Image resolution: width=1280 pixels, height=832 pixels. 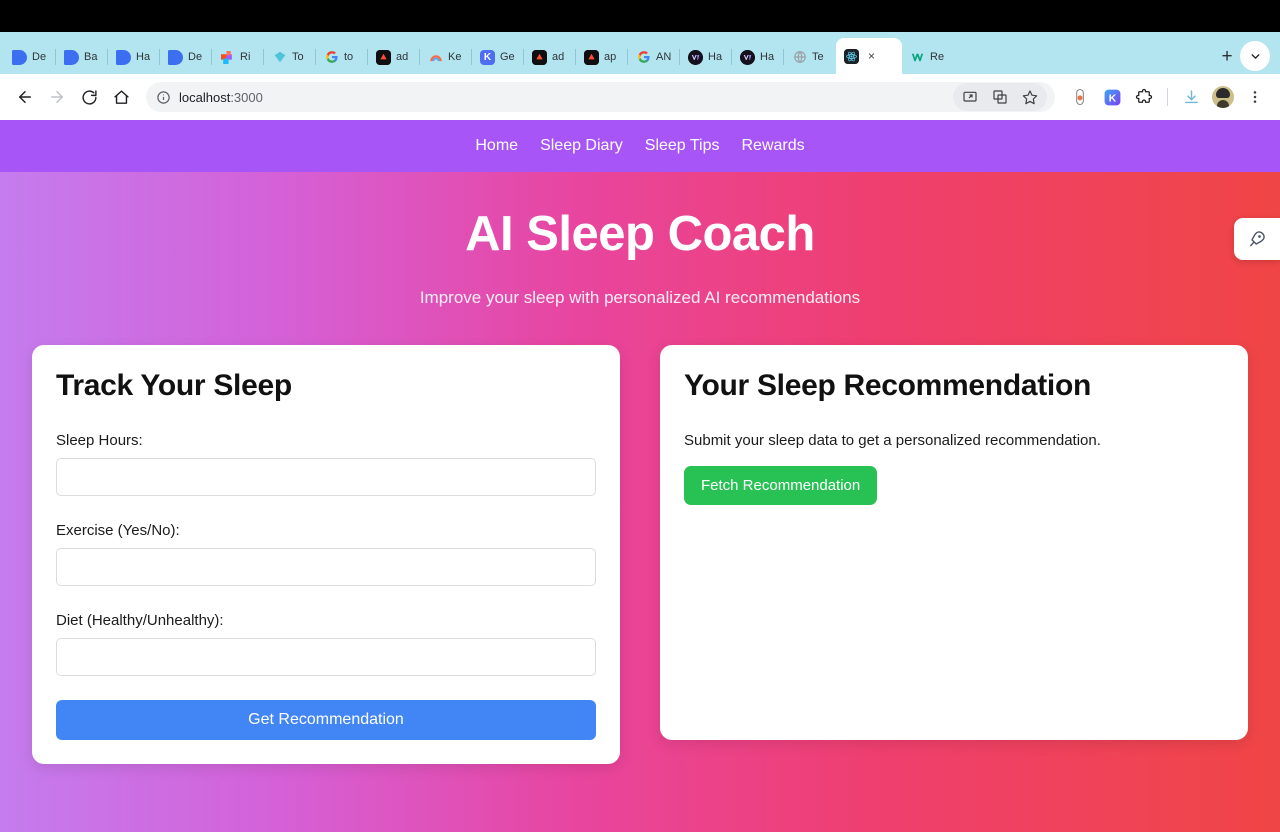 I want to click on browser-tab: To, so click(x=289, y=57).